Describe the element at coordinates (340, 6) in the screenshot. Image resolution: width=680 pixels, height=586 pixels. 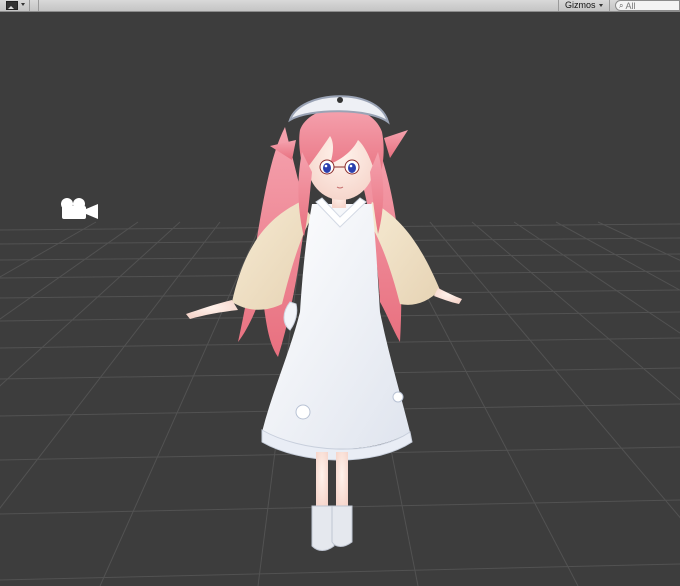
I see `scene-toolbar: Gizmos ⌕` at that location.